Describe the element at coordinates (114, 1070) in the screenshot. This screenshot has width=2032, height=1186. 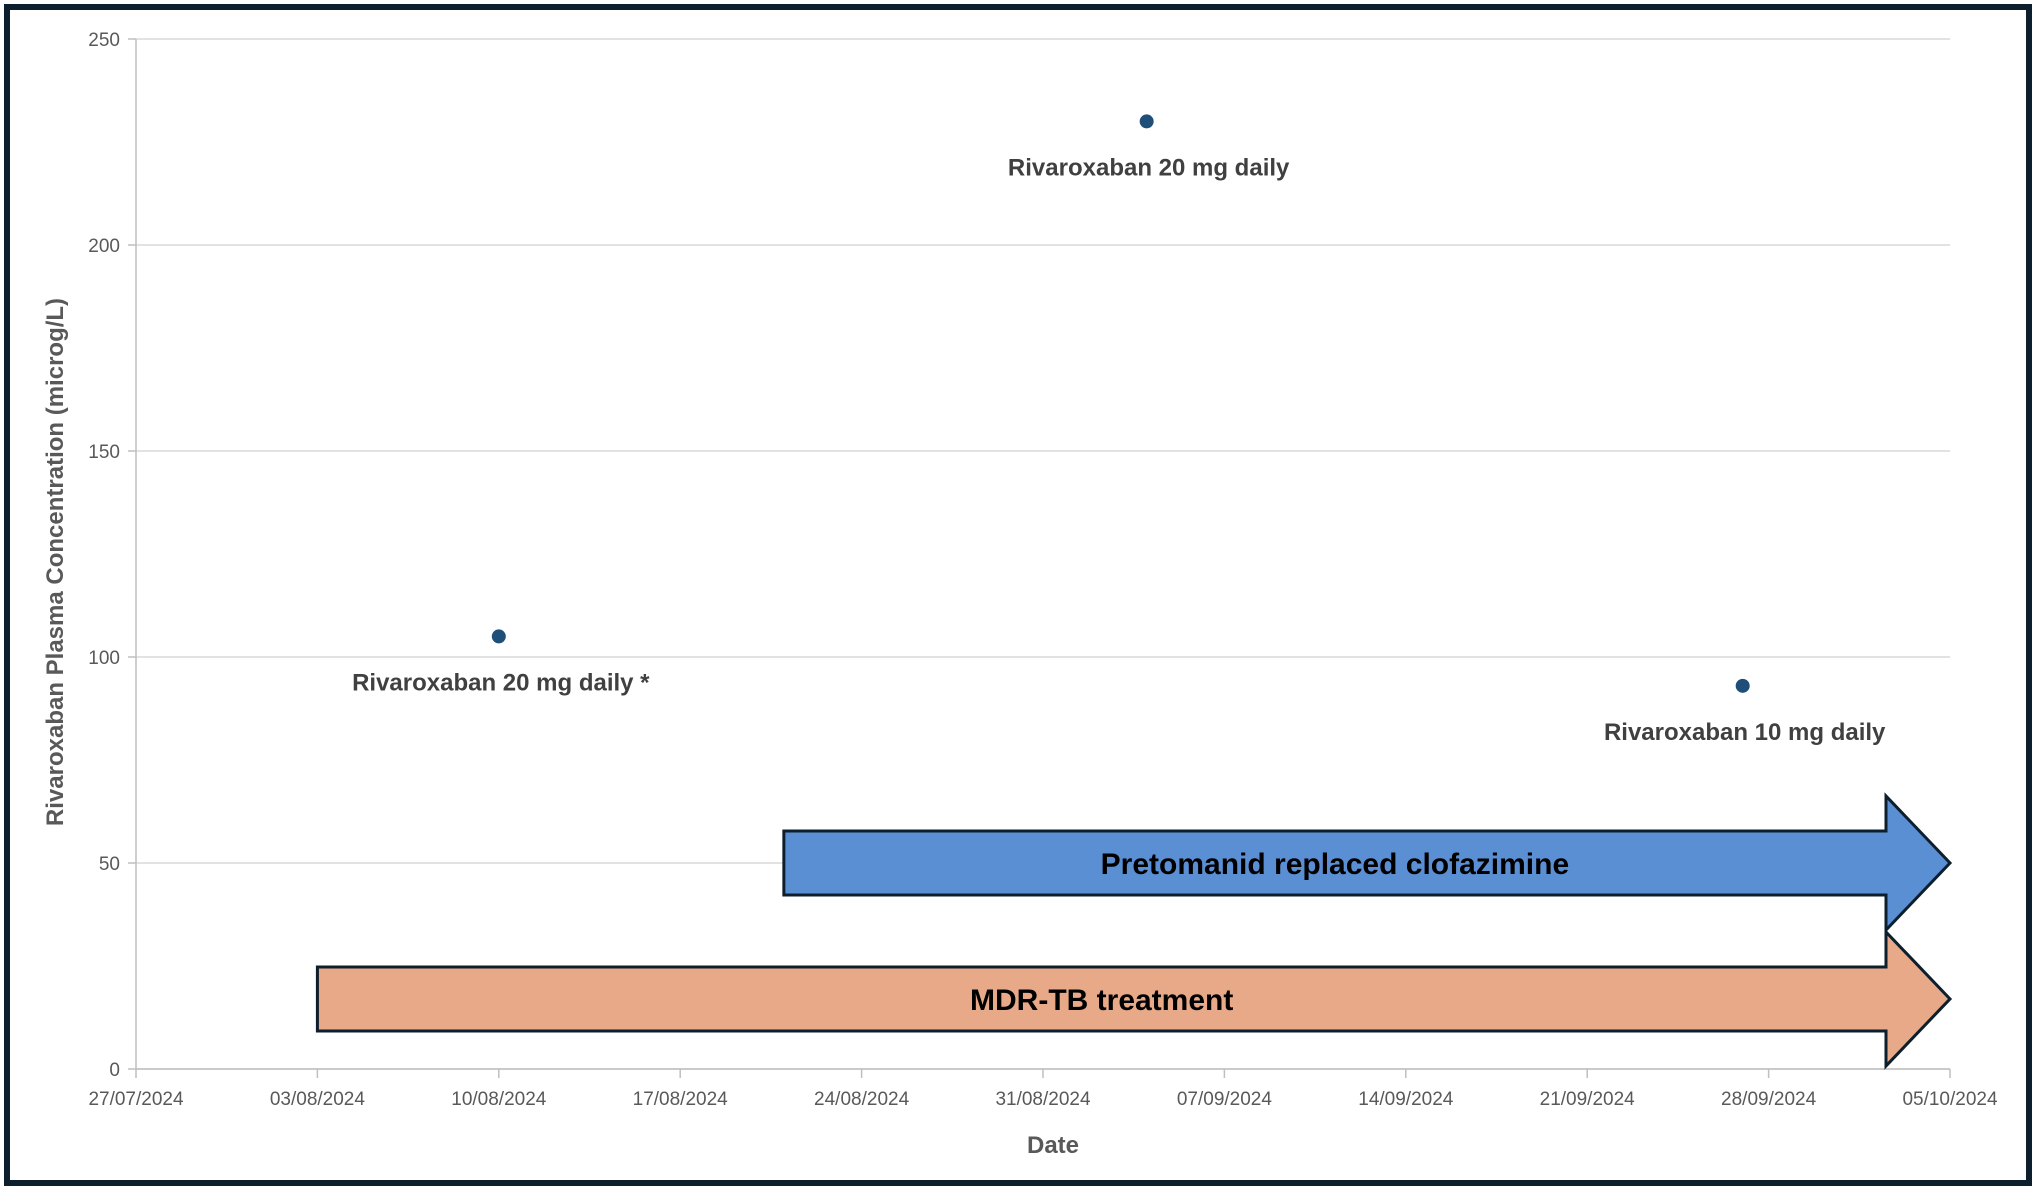
I see `y-tick-label: 0` at that location.